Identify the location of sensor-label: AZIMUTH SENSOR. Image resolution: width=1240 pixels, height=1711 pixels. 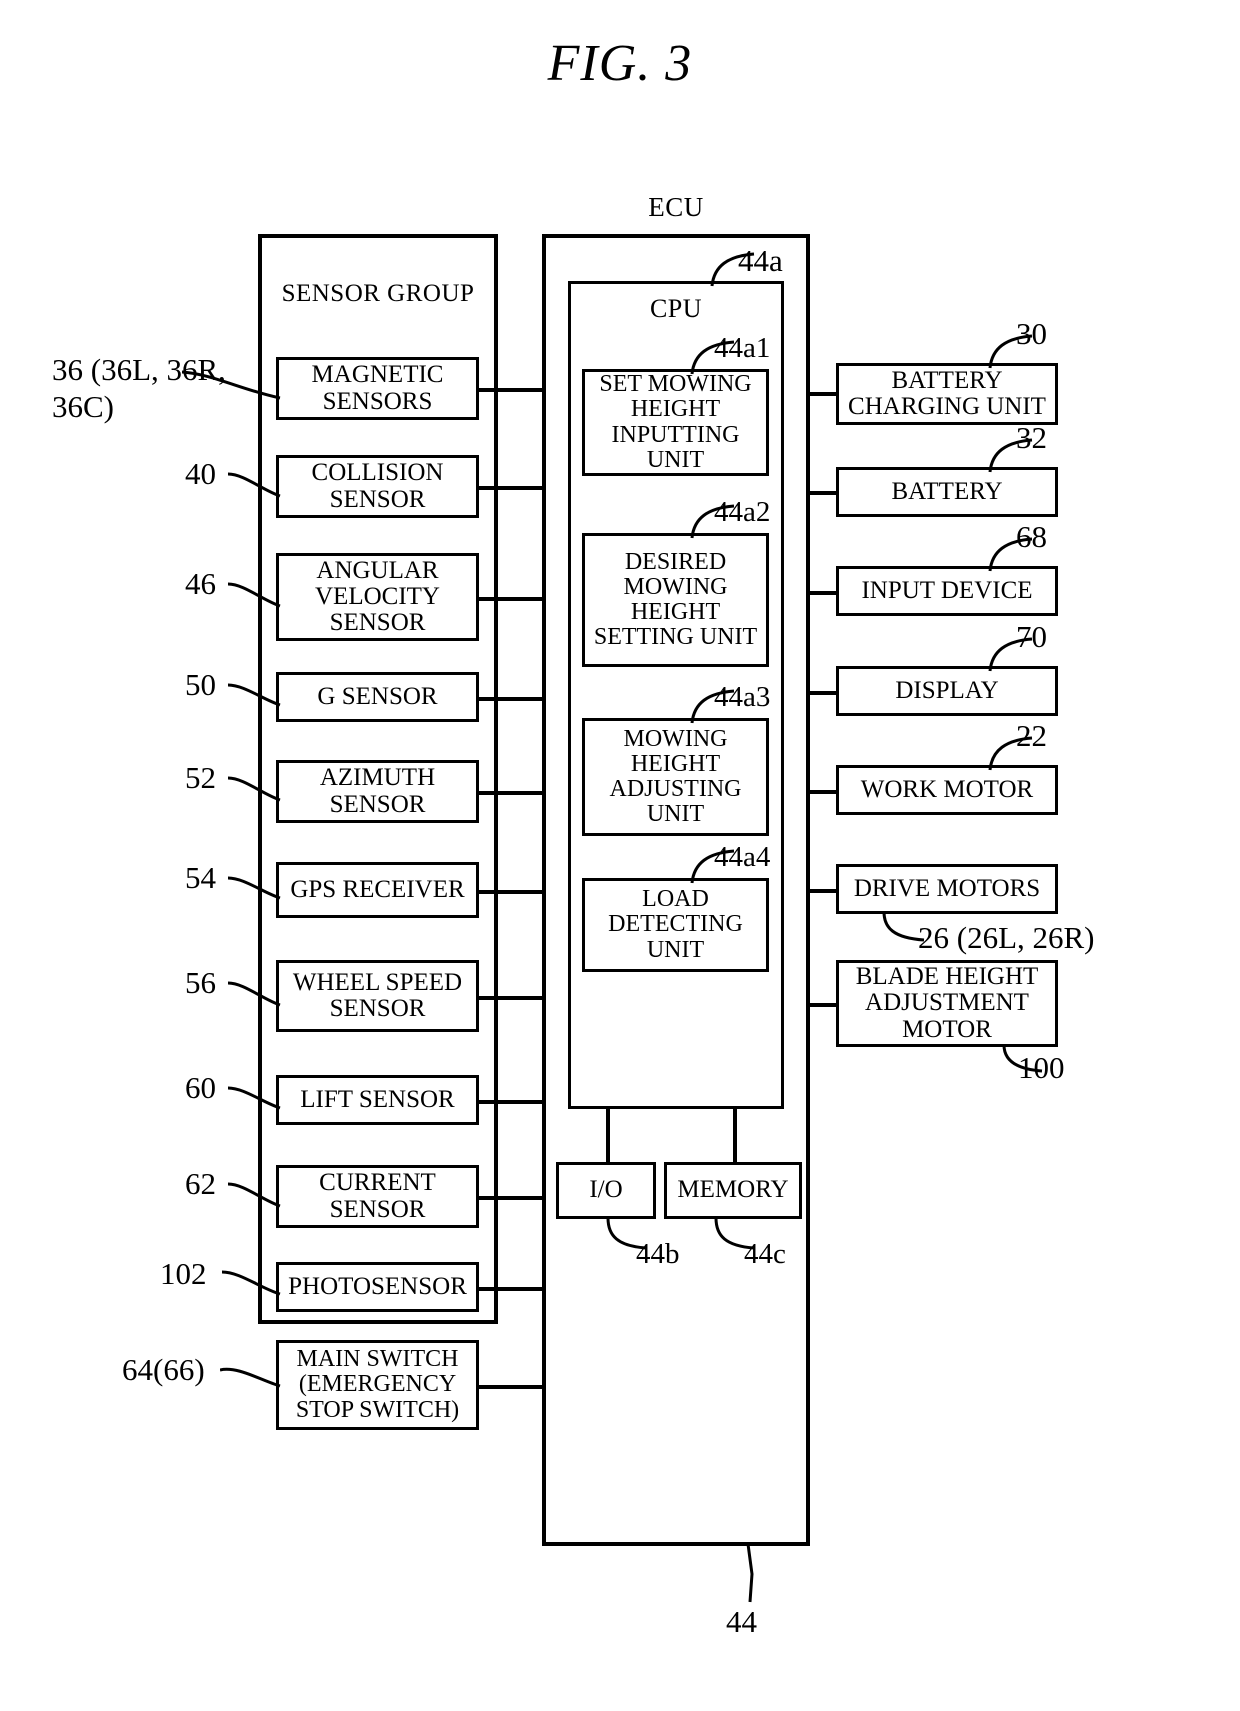
(377, 791).